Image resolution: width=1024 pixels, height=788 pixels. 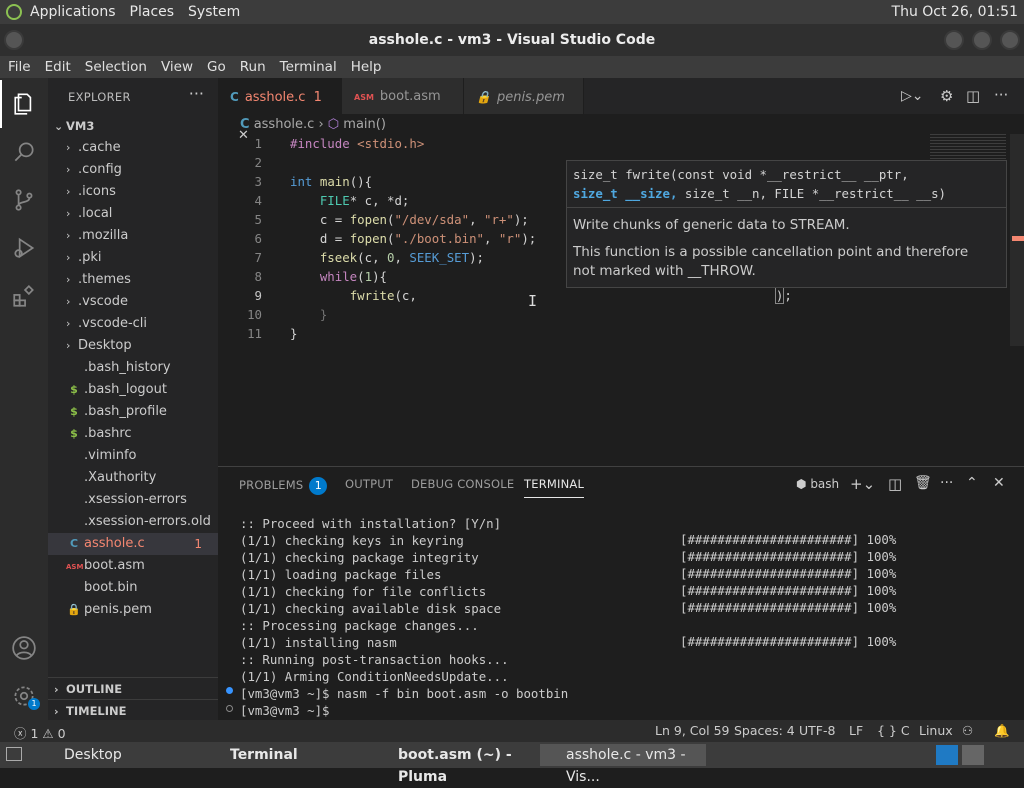 I want to click on tab-terminal: TERMINAL, so click(x=554, y=487).